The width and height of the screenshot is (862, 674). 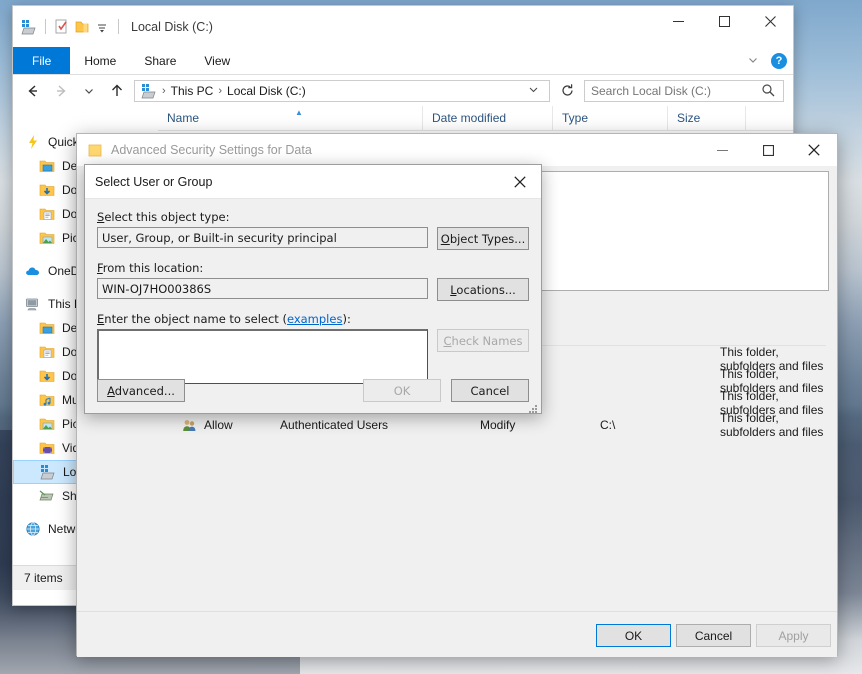 What do you see at coordinates (45, 26) in the screenshot?
I see `toolbar-separator` at bounding box center [45, 26].